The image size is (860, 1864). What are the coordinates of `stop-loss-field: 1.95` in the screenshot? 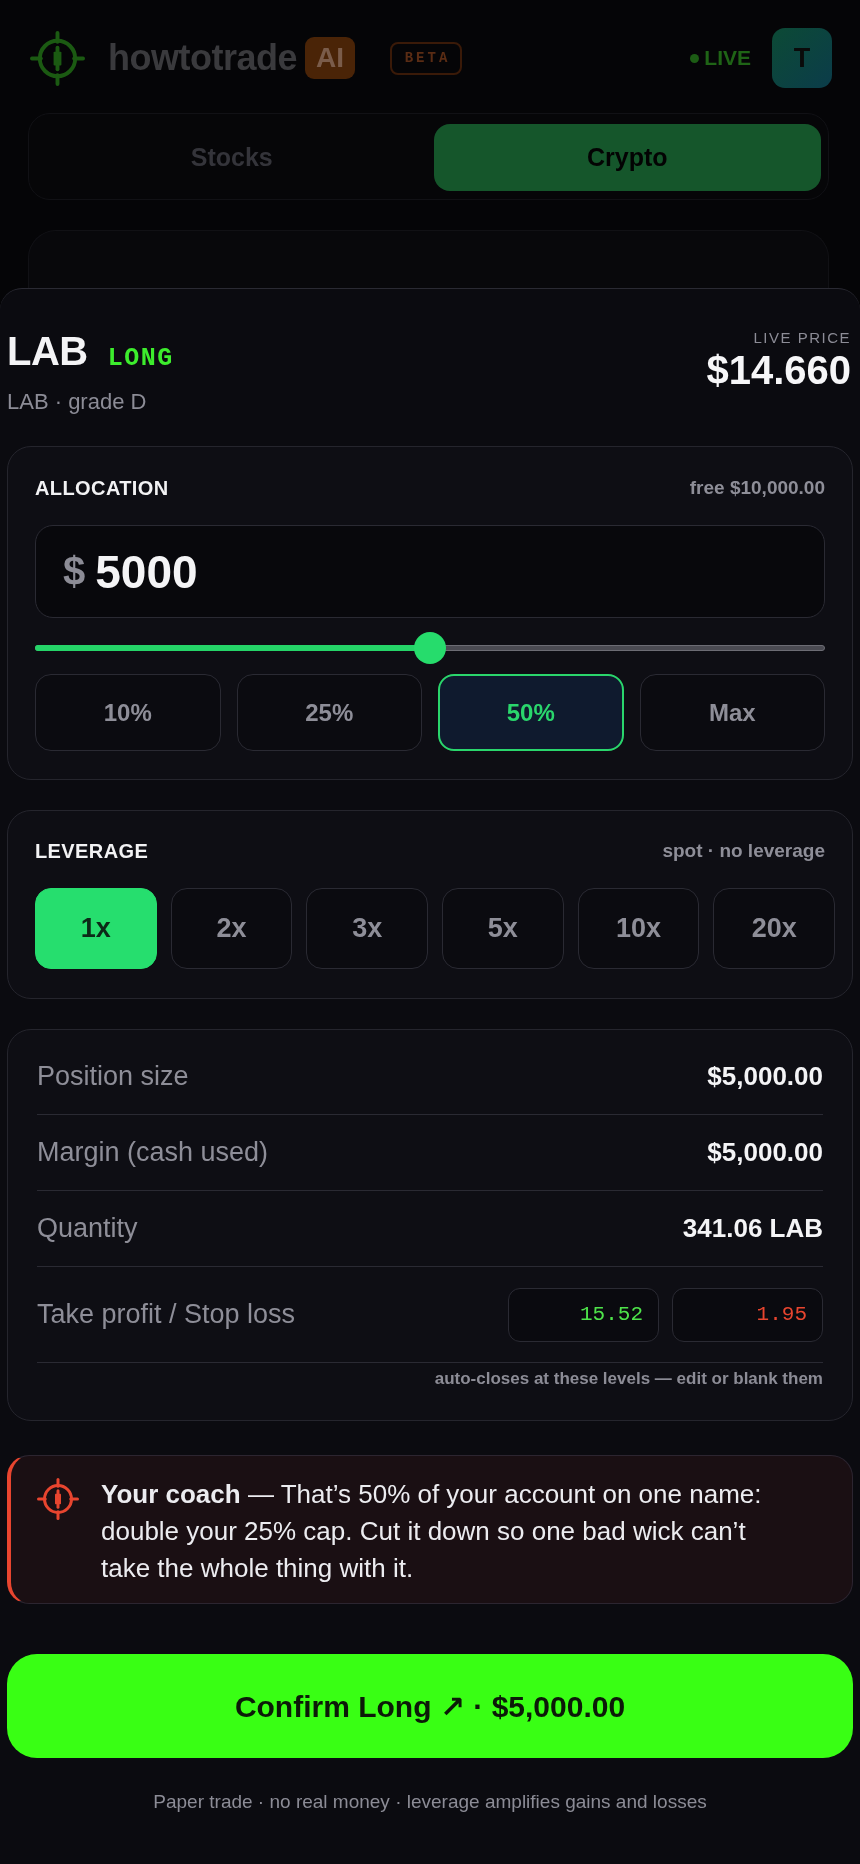 It's located at (747, 1314).